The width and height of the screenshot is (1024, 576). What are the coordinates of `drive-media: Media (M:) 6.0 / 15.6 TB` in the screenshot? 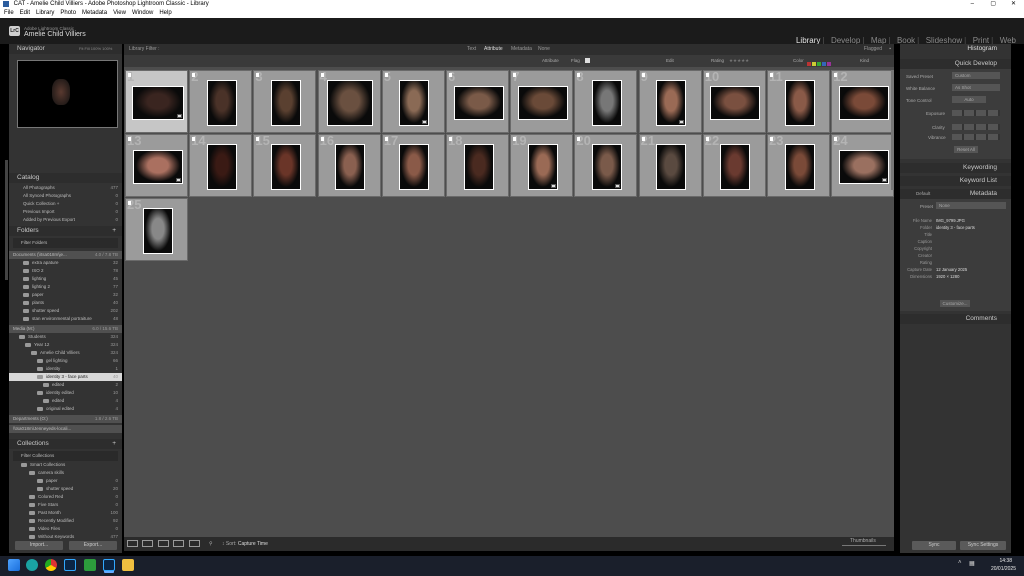 It's located at (65, 329).